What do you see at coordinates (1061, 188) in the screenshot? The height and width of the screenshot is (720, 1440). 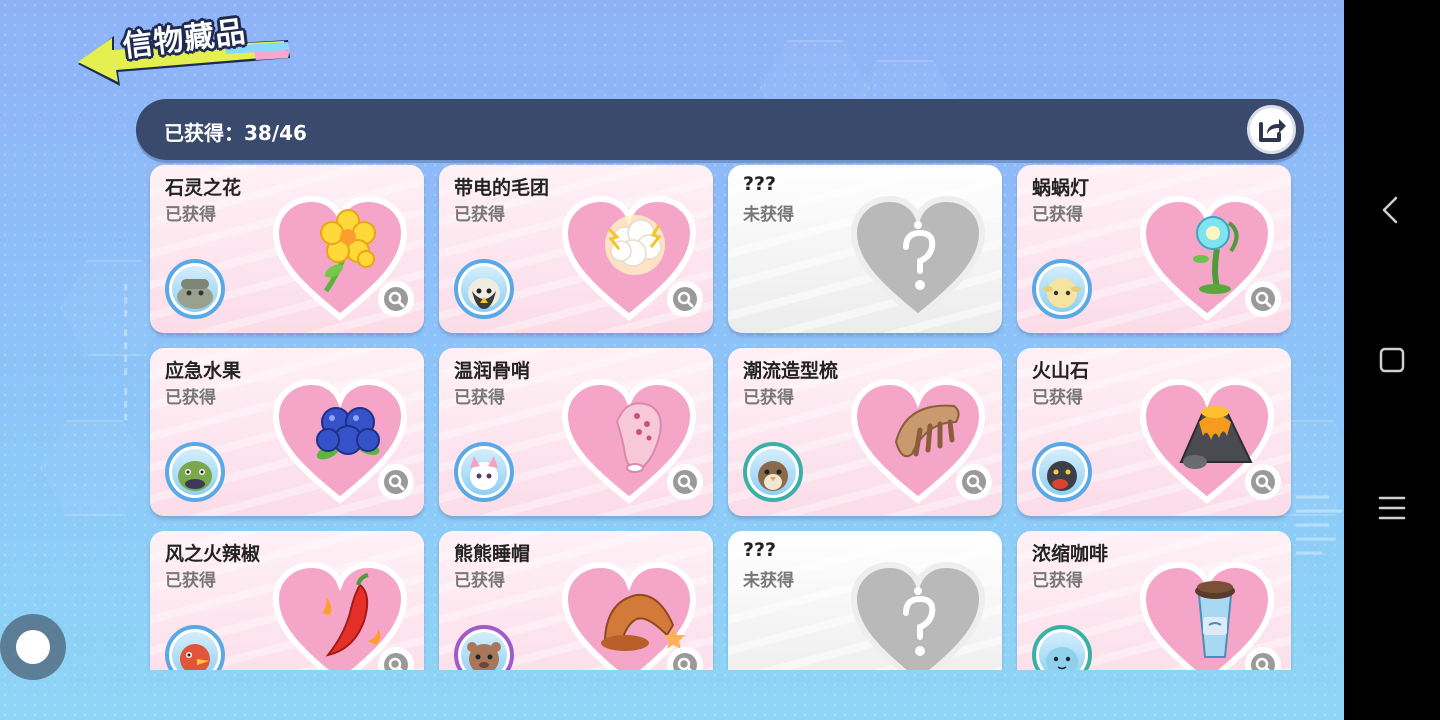 I see `item-name: 蜗蜗灯` at bounding box center [1061, 188].